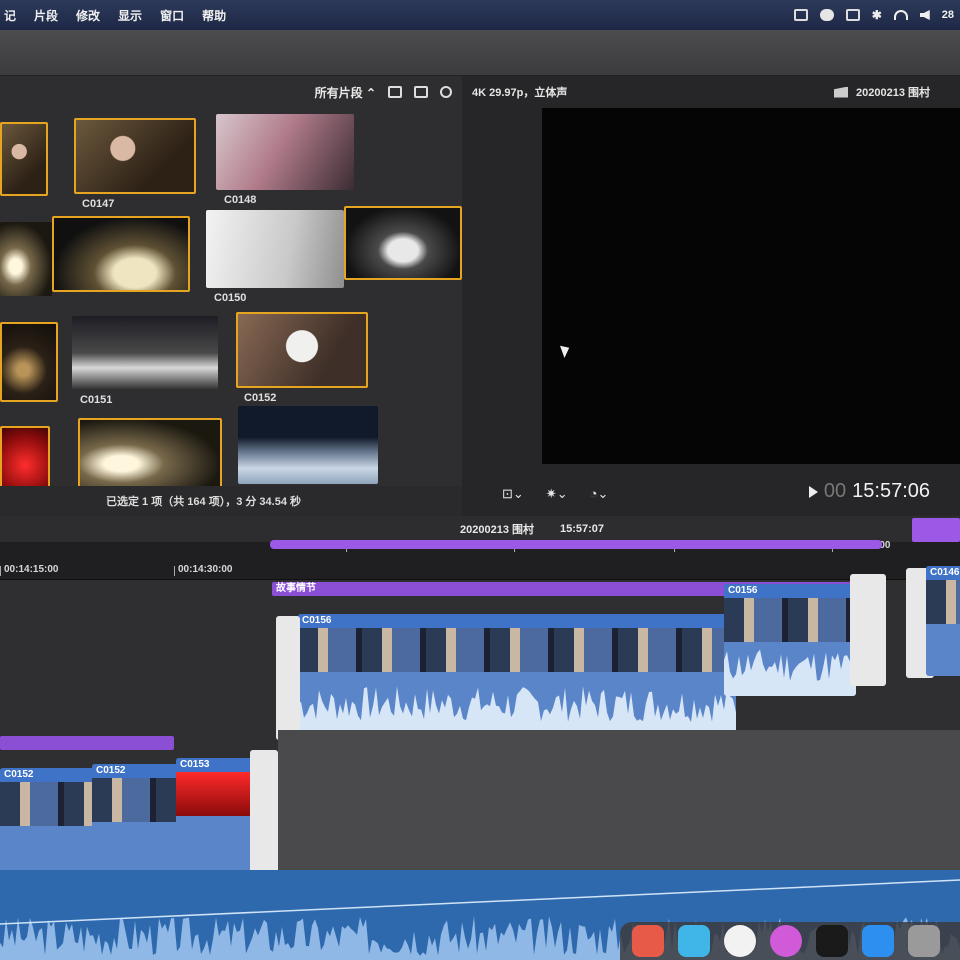  Describe the element at coordinates (480, 53) in the screenshot. I see `app-toolbar` at that location.